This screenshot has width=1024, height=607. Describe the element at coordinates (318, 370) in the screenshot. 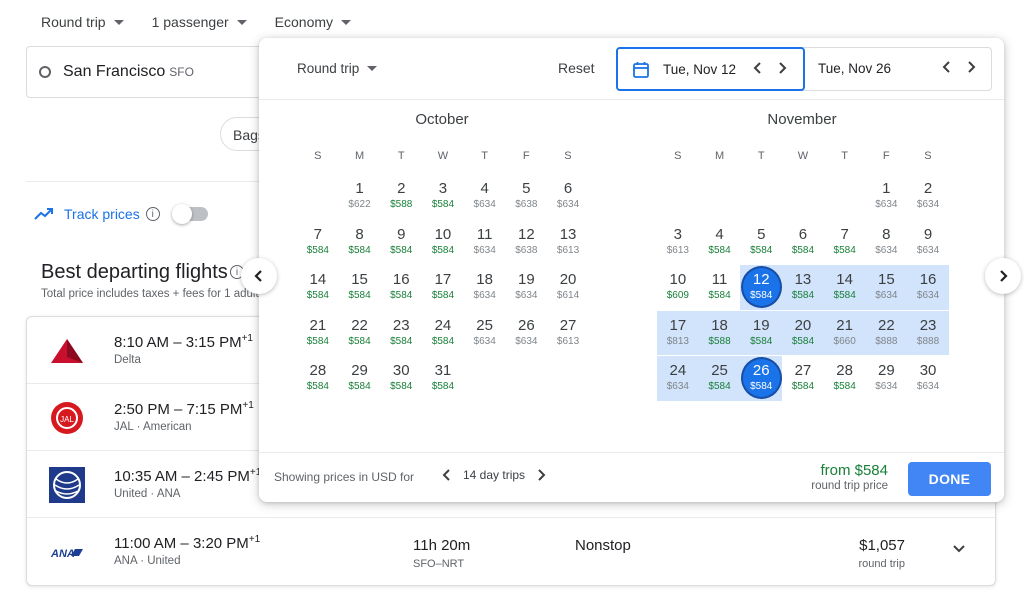

I see `day-number: 28` at that location.